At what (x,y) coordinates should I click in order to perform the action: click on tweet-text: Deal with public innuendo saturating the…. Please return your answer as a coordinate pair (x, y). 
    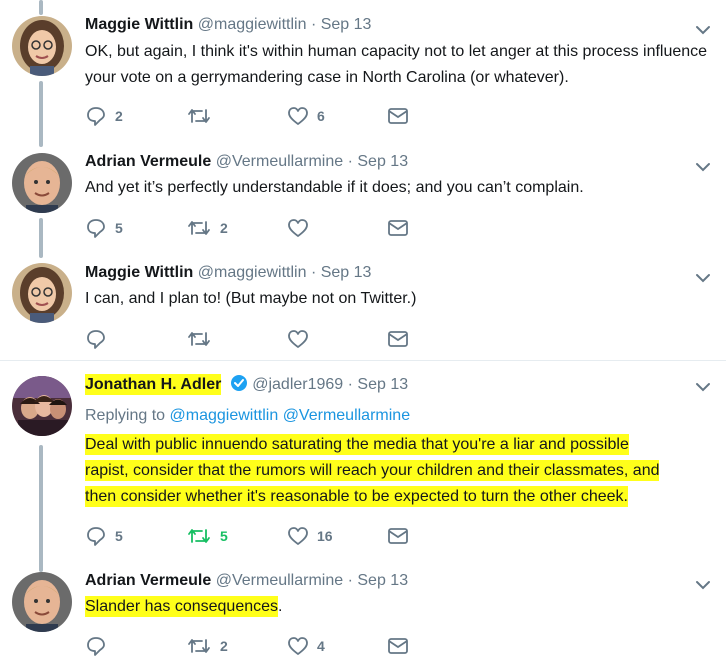
    Looking at the image, I should click on (400, 471).